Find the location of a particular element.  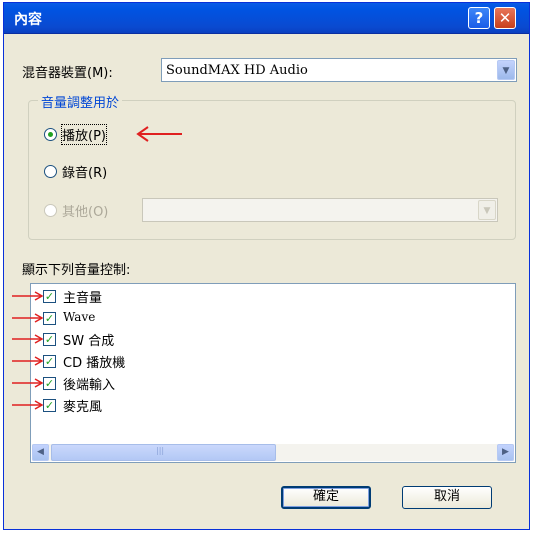

volume-group-label: 音量調整用於 is located at coordinates (80, 101).